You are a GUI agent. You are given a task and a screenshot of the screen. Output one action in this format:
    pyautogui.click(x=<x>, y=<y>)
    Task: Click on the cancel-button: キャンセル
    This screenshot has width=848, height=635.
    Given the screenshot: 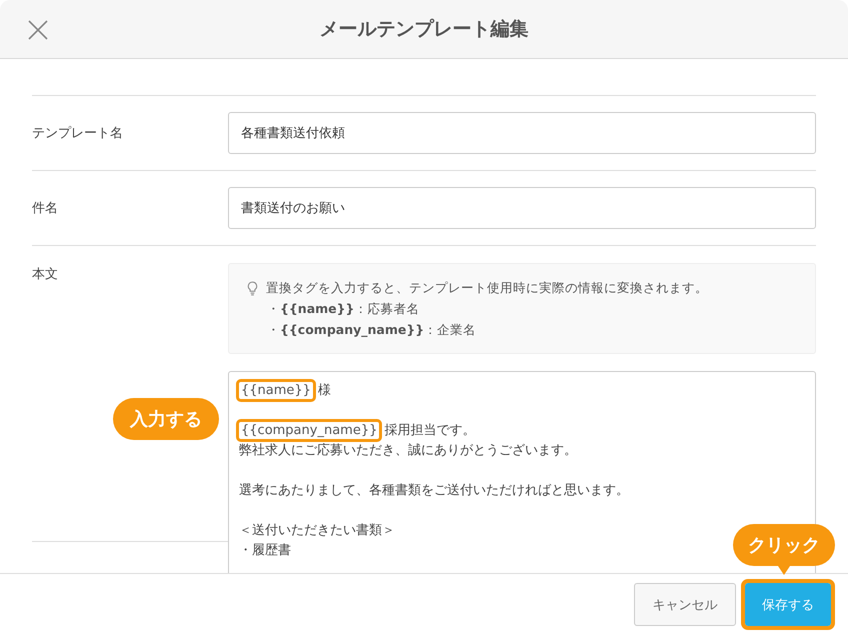 What is the action you would take?
    pyautogui.click(x=685, y=604)
    